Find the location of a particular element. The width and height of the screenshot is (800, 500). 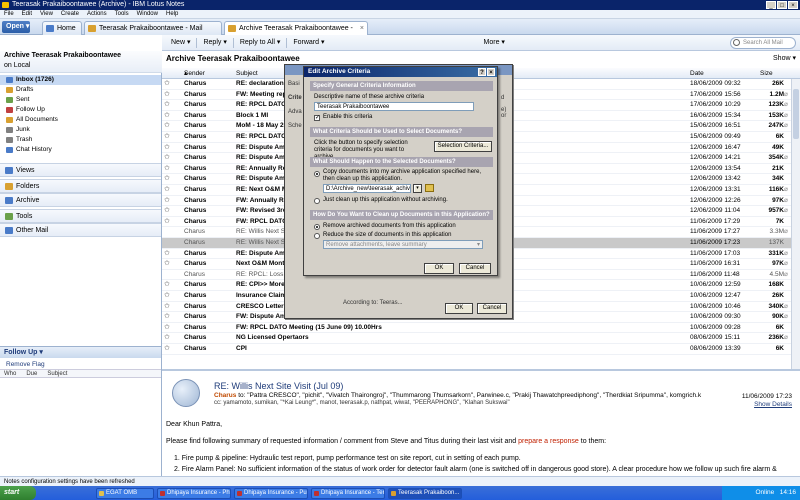

row-date: 15/06/2009 09:49 is located at coordinates (715, 136).